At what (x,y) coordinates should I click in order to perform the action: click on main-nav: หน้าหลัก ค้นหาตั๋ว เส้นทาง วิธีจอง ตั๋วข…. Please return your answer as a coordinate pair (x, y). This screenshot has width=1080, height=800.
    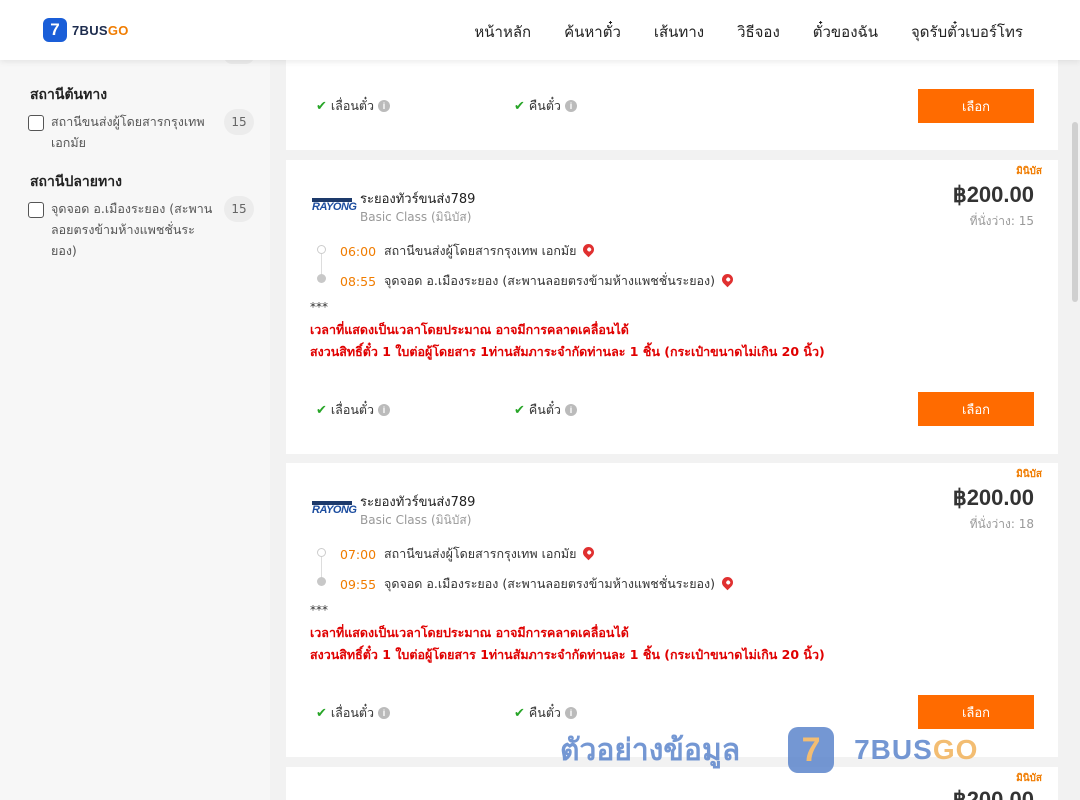
    Looking at the image, I should click on (748, 32).